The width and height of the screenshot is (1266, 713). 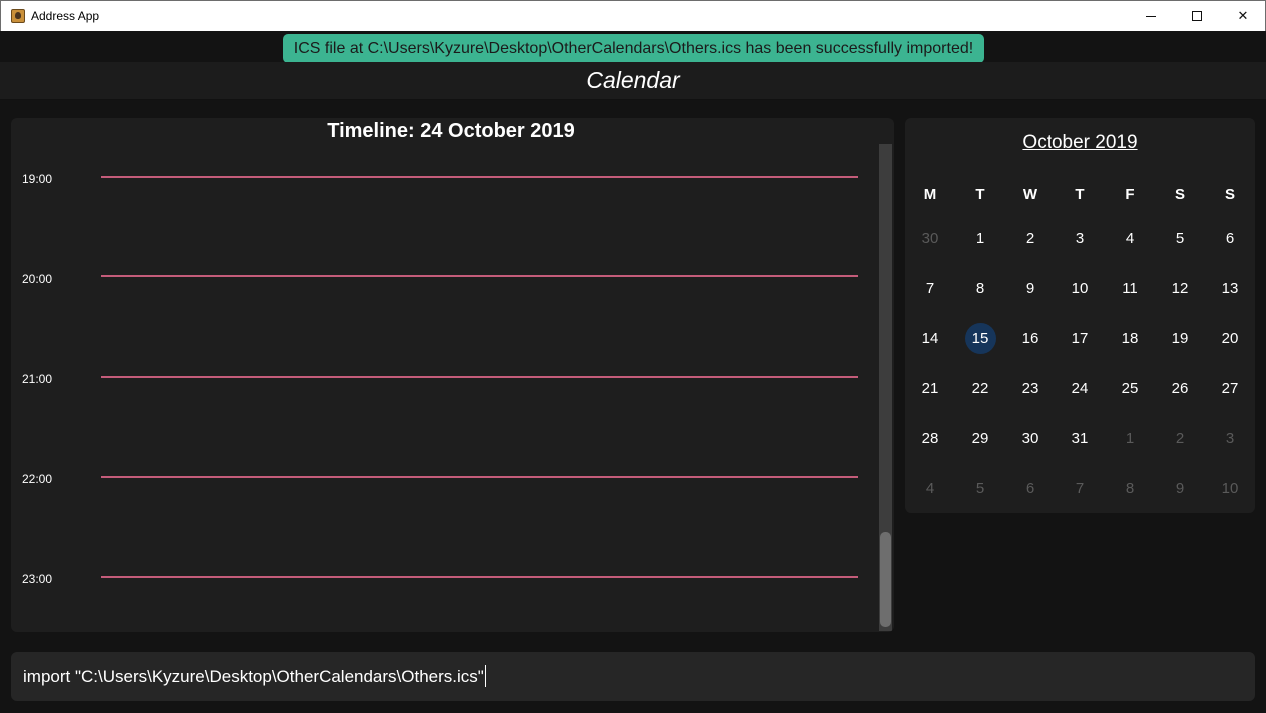 I want to click on calendar-day: 19, so click(x=1180, y=338).